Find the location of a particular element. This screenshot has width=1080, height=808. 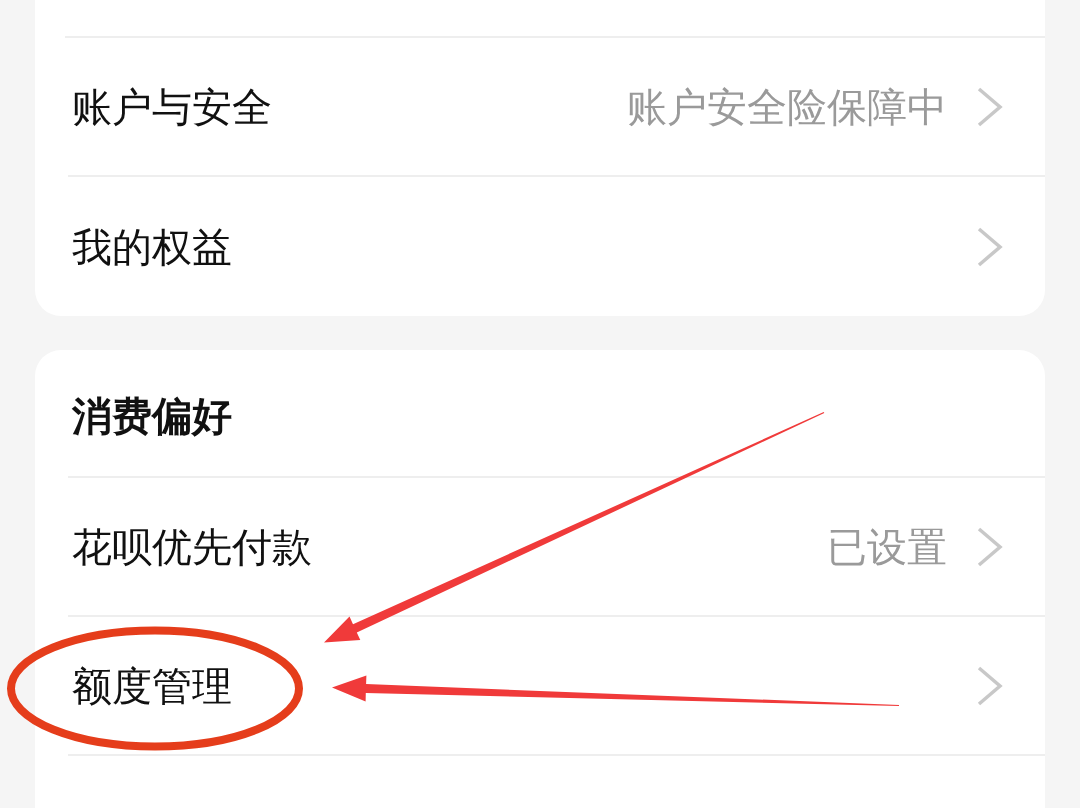

setting-value: 已设置 is located at coordinates (887, 546).